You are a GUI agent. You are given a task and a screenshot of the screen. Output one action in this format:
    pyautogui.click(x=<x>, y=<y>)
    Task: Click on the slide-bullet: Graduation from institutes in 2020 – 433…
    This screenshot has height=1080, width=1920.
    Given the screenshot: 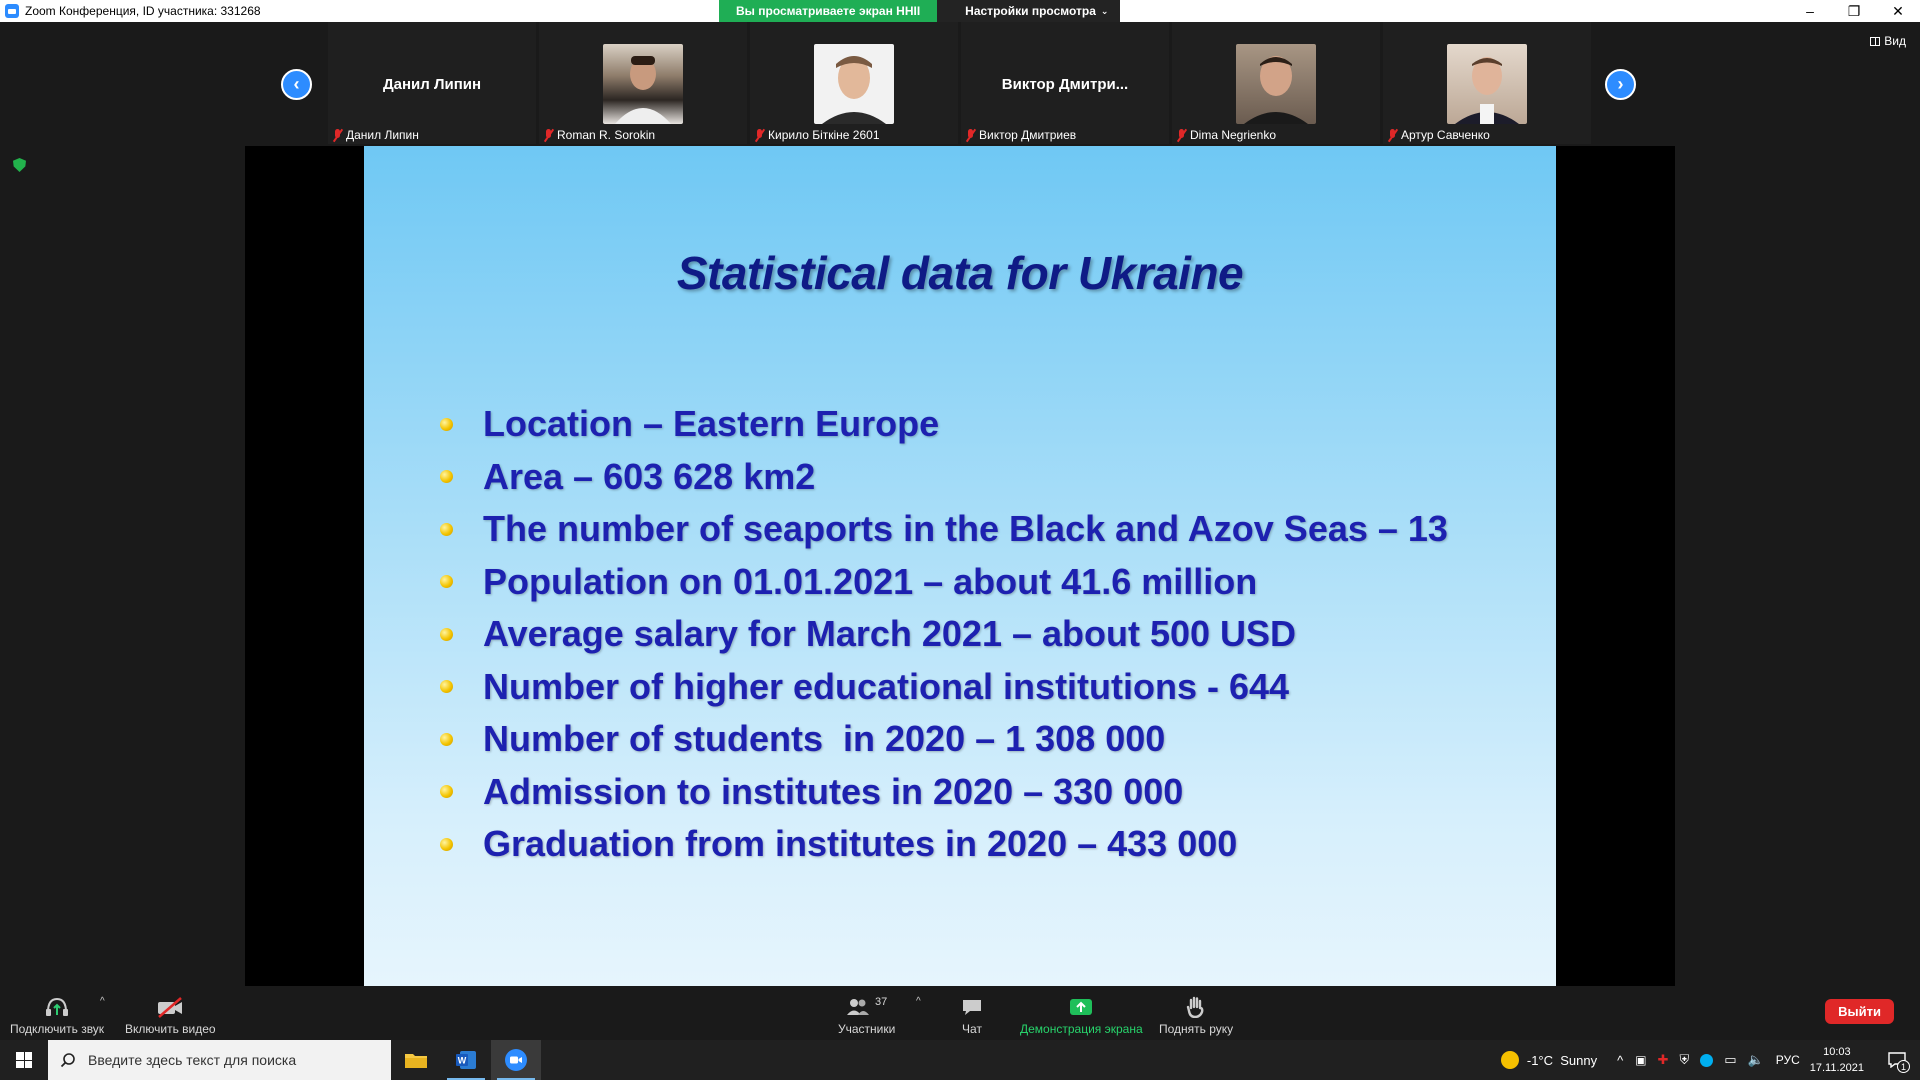 What is the action you would take?
    pyautogui.click(x=944, y=844)
    